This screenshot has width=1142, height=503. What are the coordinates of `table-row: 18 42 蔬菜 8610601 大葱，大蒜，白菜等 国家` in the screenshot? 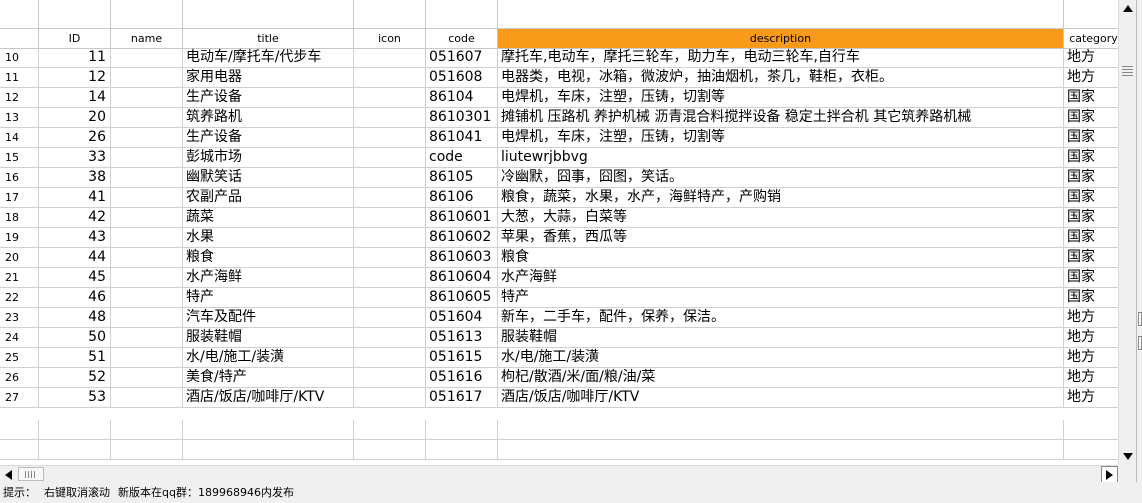 It's located at (559, 218).